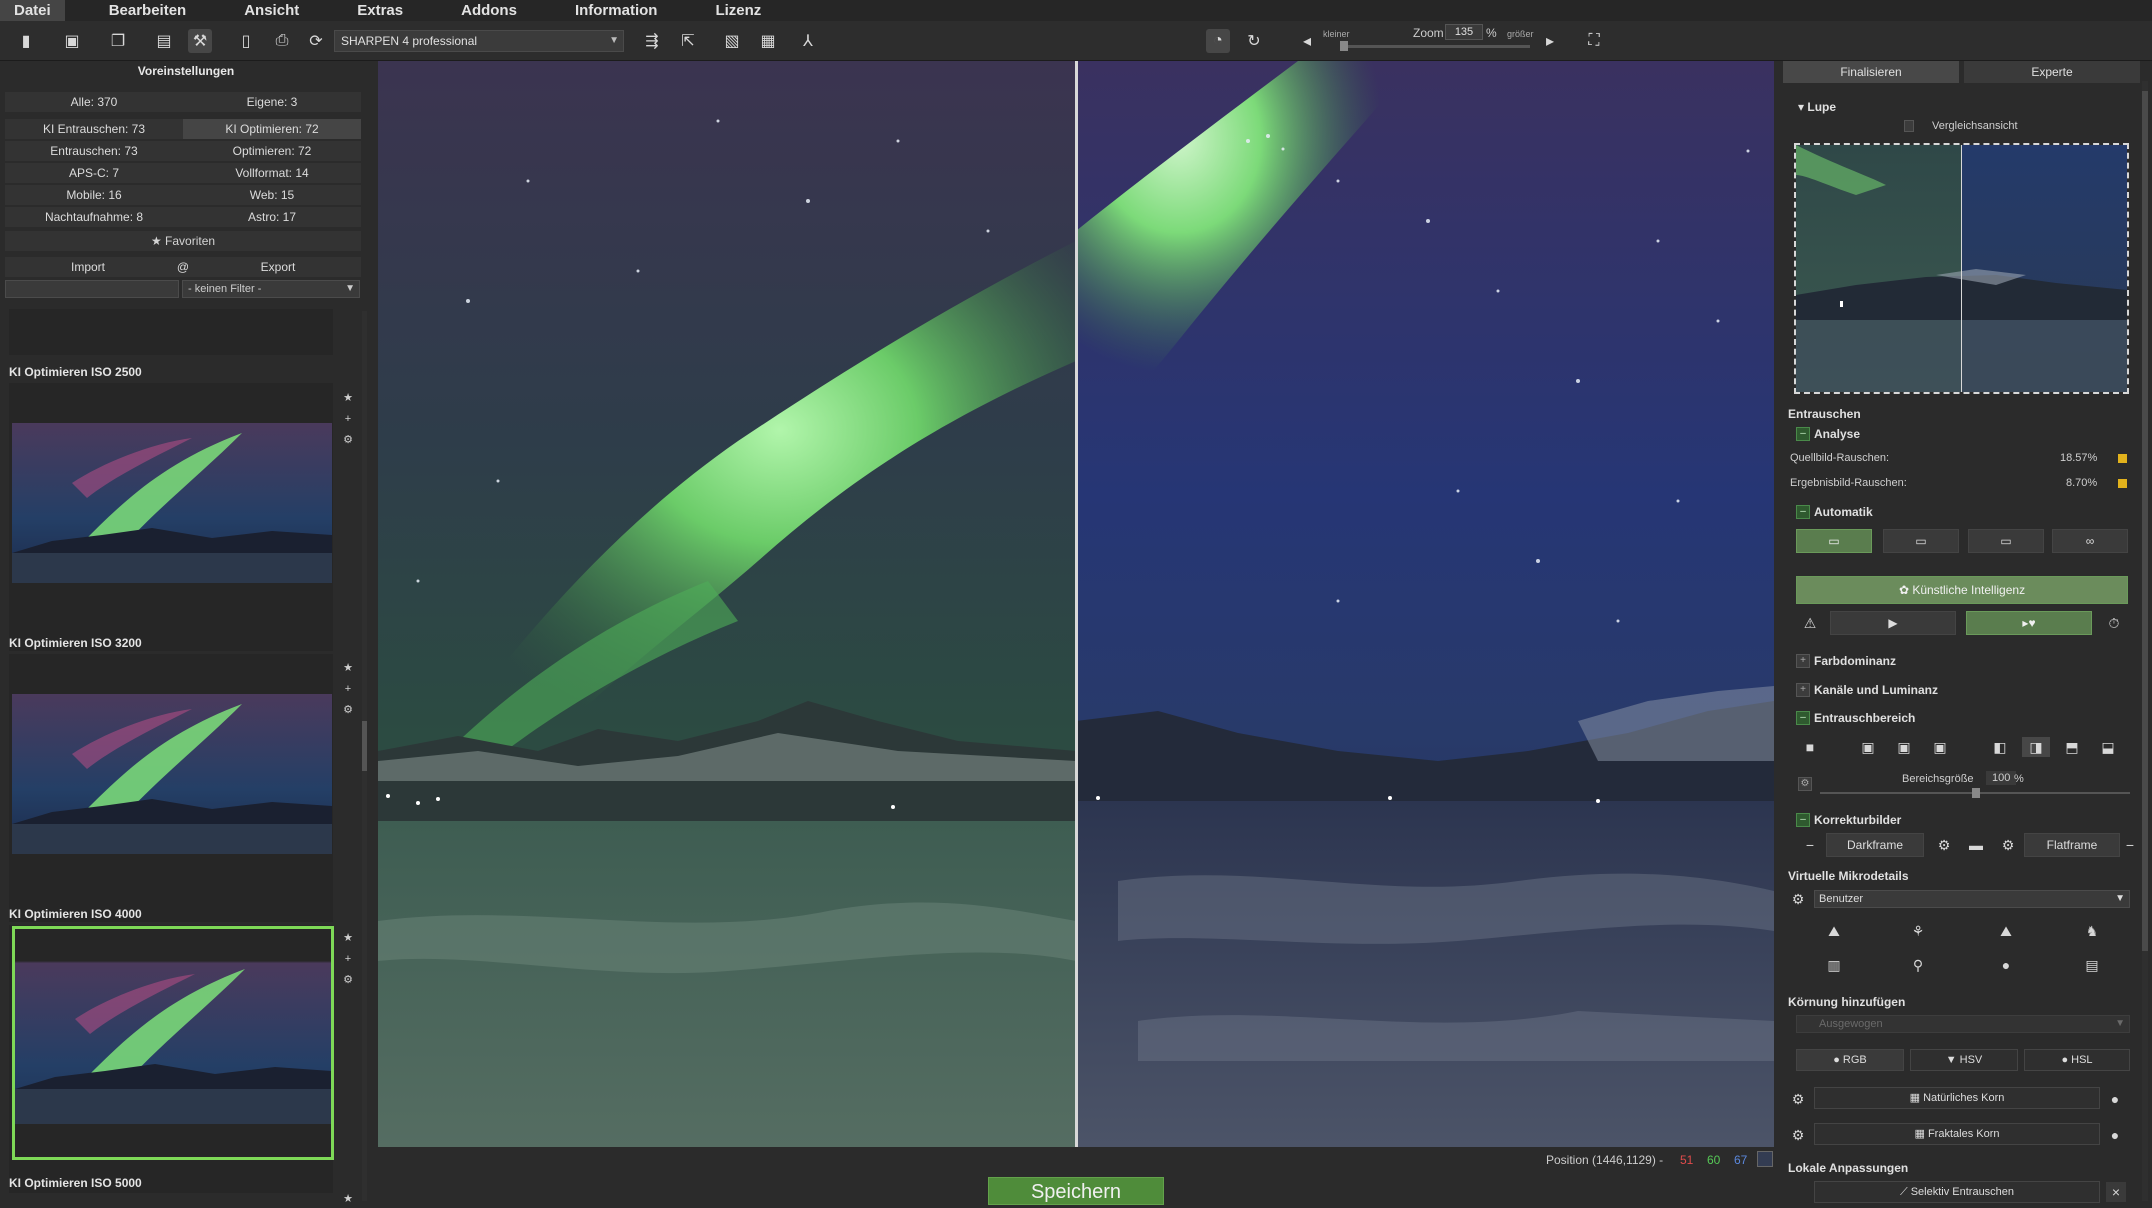  I want to click on search-input, so click(92, 289).